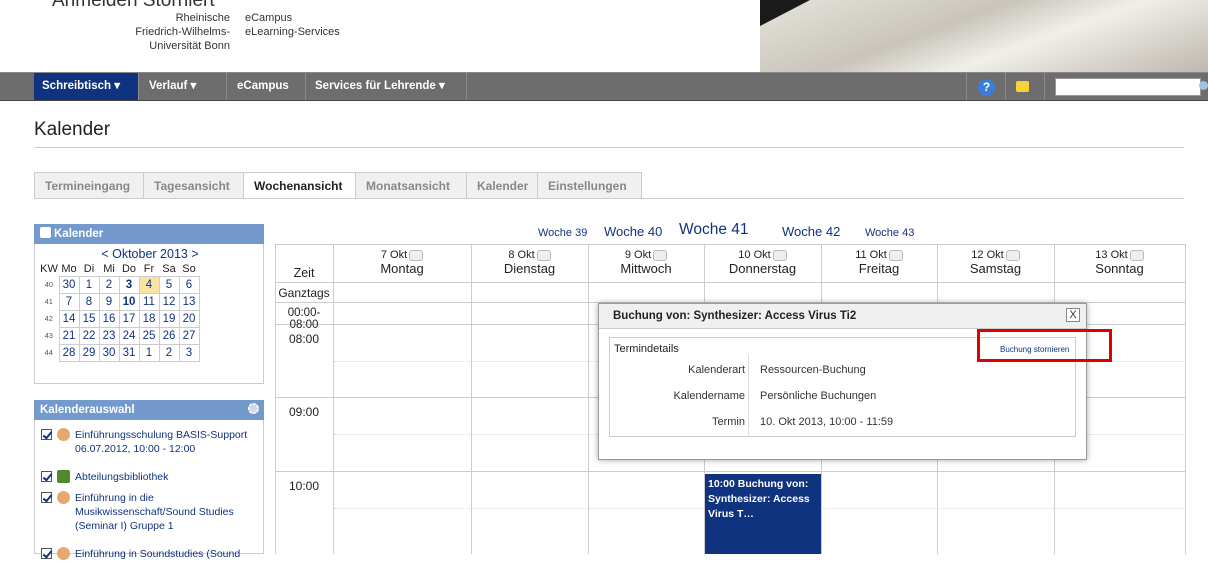 This screenshot has width=1208, height=561. I want to click on day-cell: 27, so click(189, 335).